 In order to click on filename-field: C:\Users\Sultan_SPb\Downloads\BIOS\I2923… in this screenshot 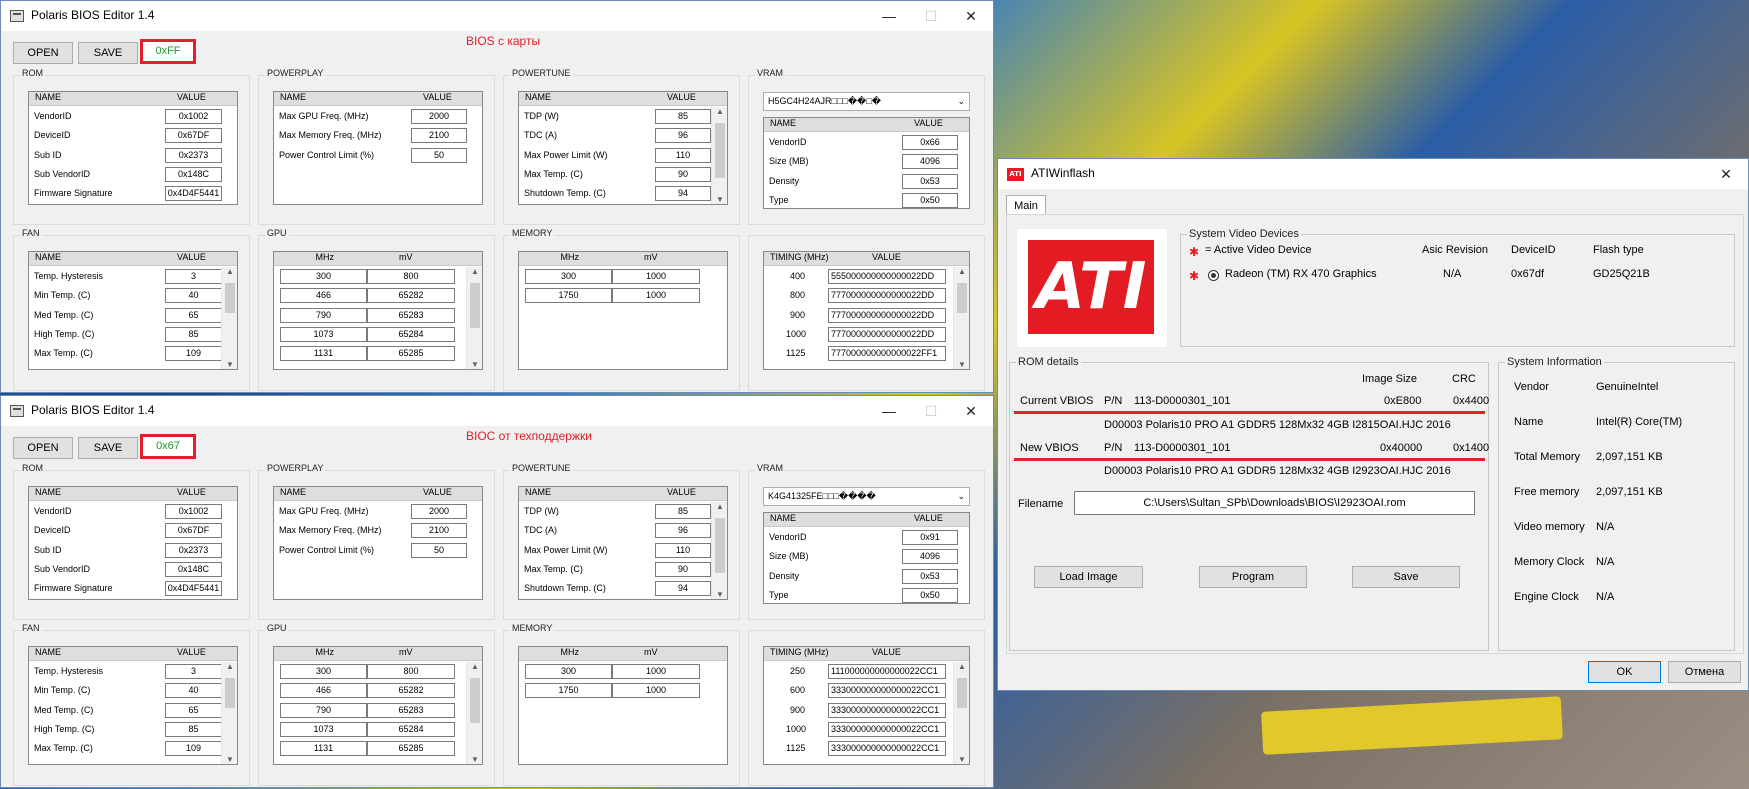, I will do `click(1274, 503)`.